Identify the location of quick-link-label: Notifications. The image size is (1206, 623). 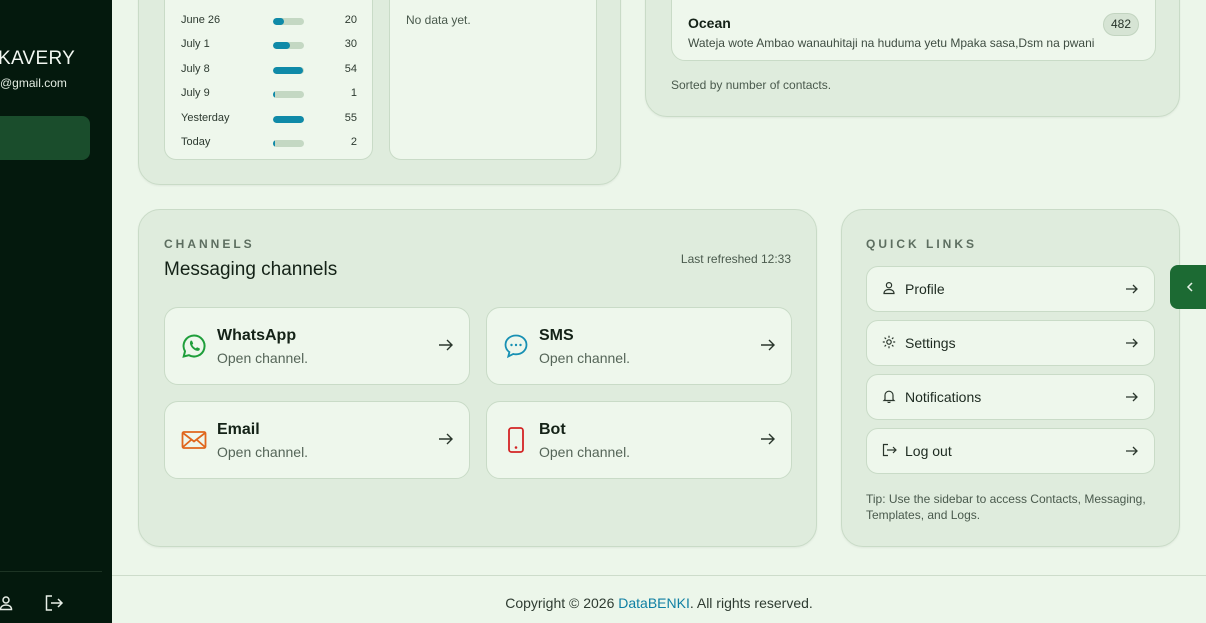
(943, 397).